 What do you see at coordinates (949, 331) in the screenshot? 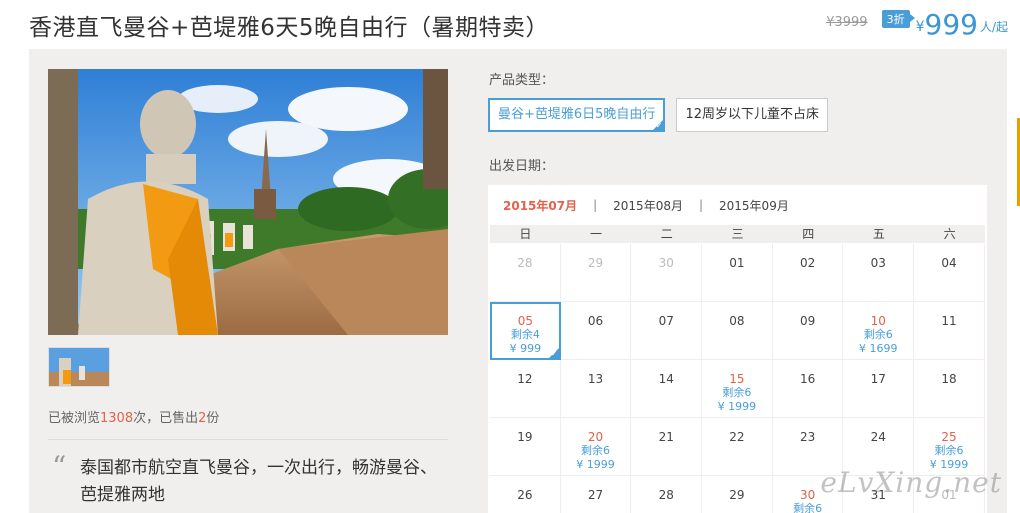
I see `calendar-day: 11` at bounding box center [949, 331].